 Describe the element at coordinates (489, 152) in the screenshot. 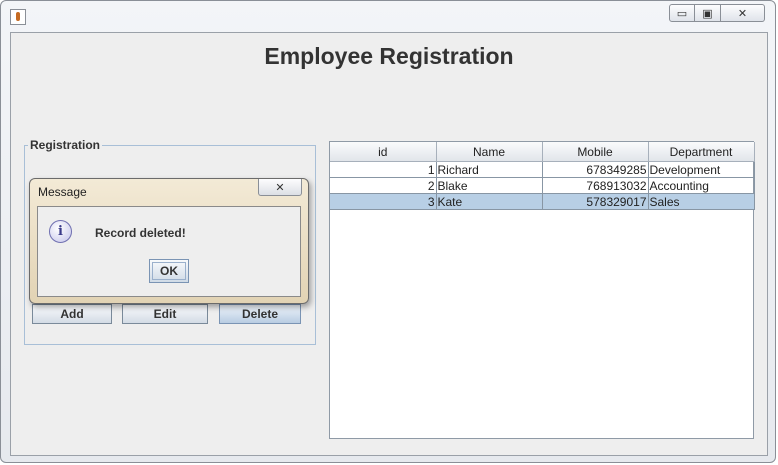

I see `column-header-name: Name` at that location.